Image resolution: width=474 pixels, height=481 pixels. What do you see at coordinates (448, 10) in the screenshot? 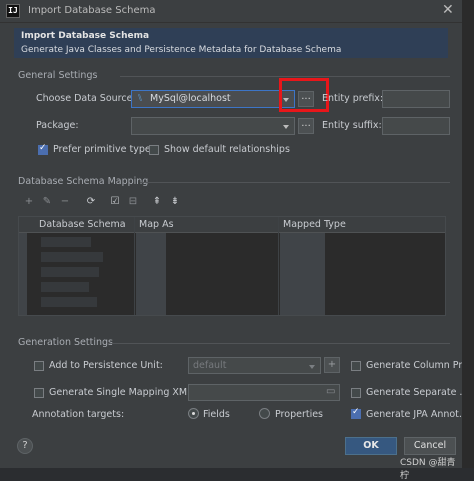
I see `close-icon: ✕` at bounding box center [448, 10].